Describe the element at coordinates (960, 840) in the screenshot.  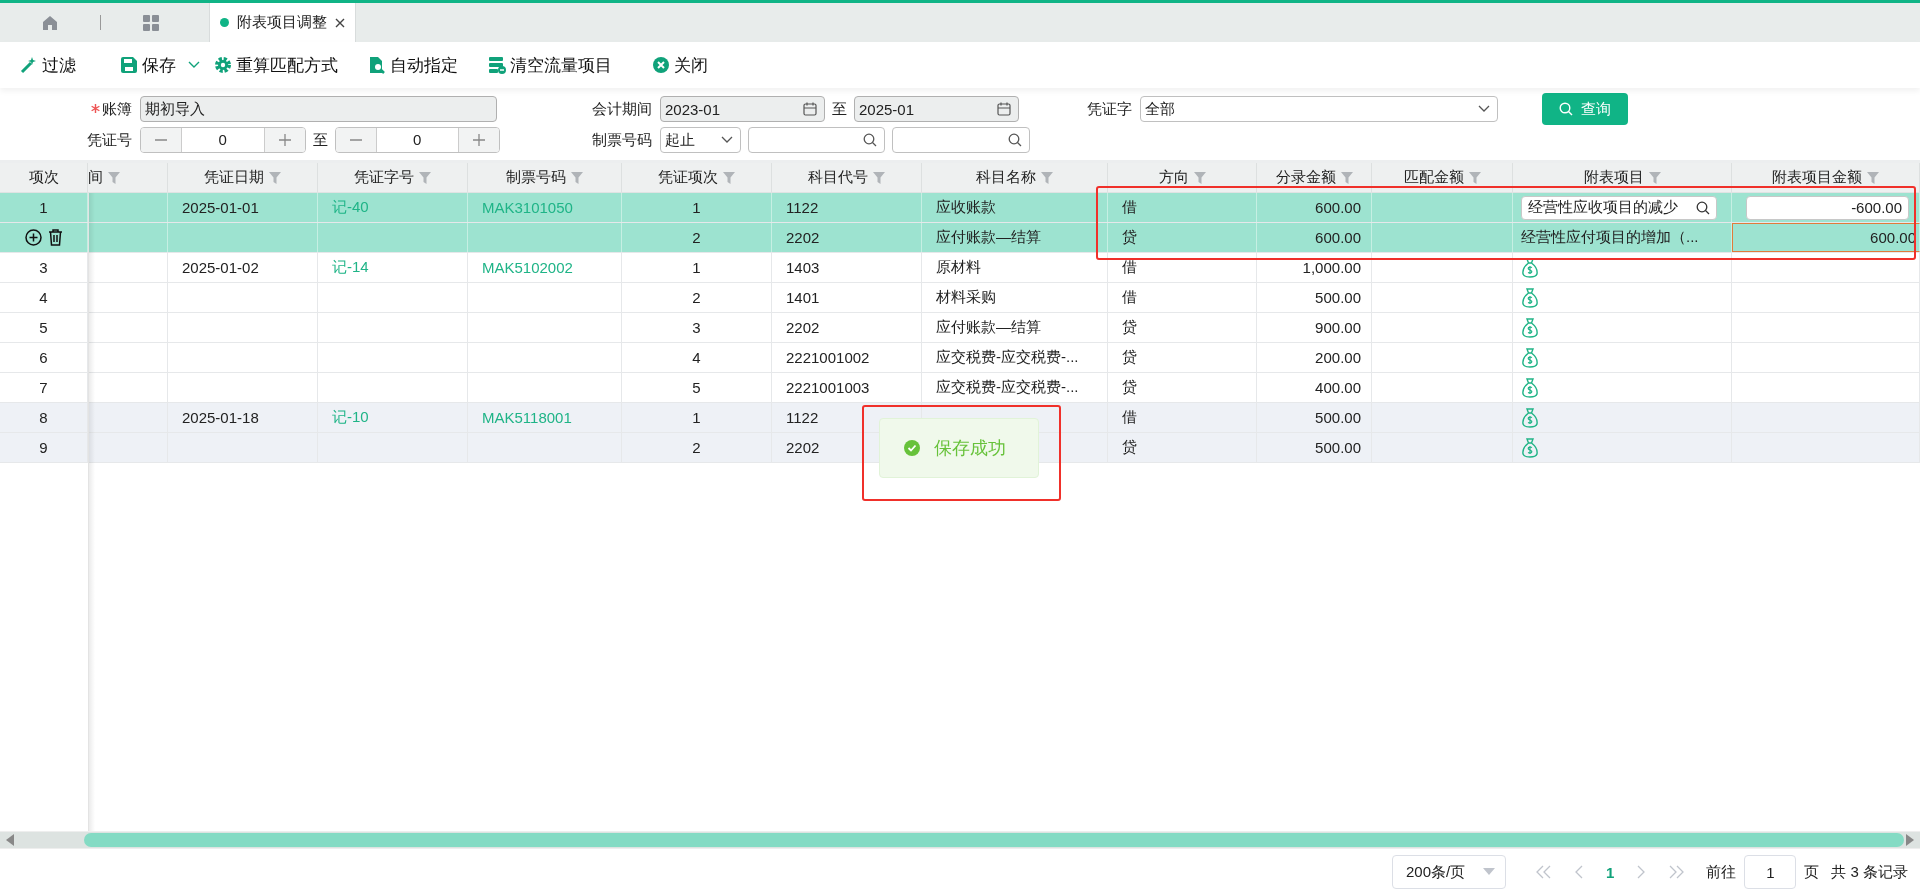
I see `horizontal-scrollbar` at that location.